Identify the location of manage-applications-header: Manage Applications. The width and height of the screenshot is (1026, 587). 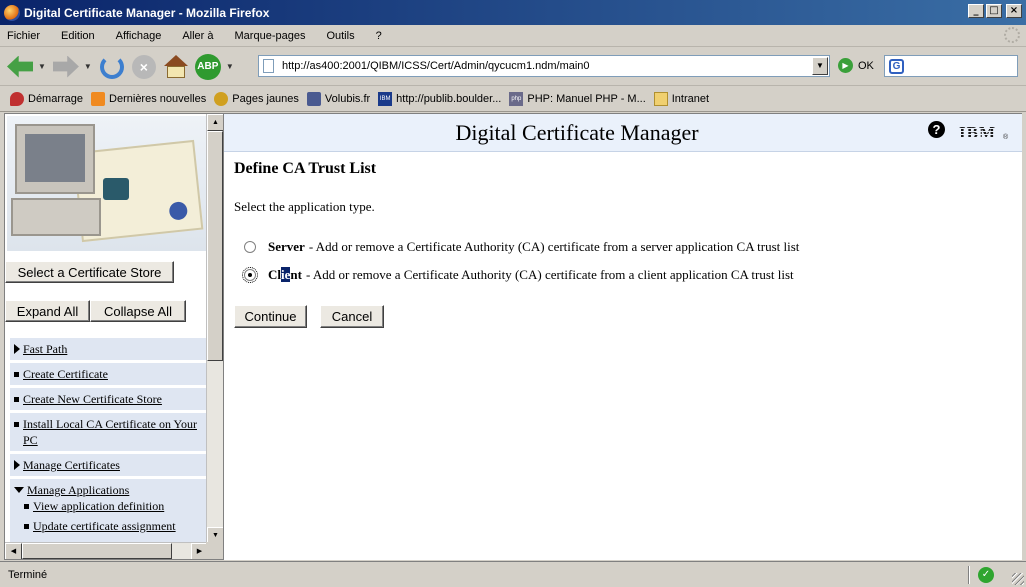
(71, 490).